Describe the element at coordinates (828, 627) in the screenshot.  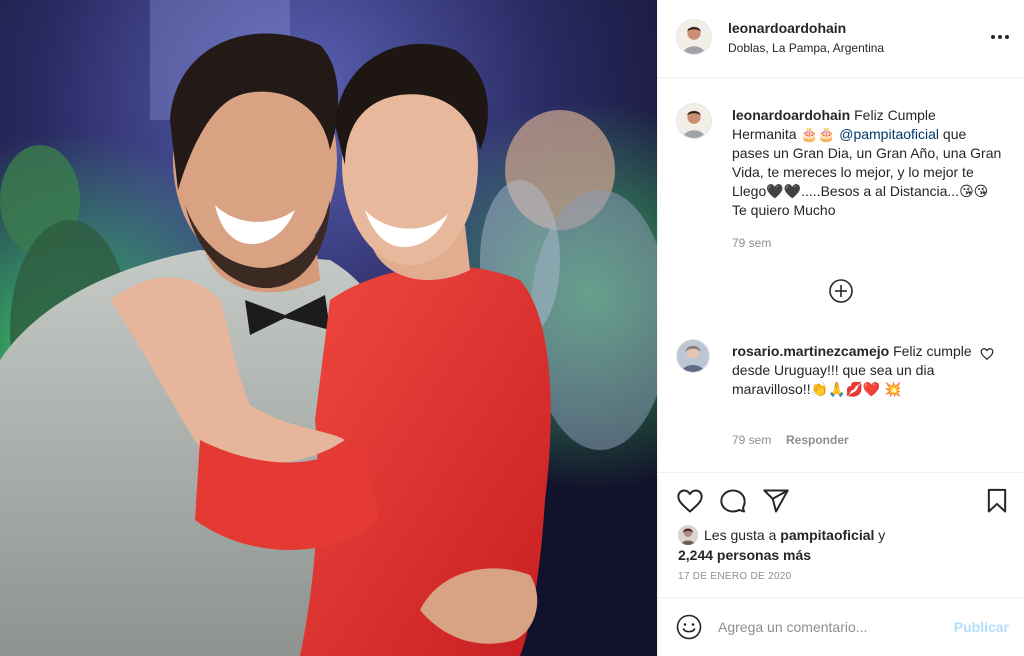
I see `comment-input` at that location.